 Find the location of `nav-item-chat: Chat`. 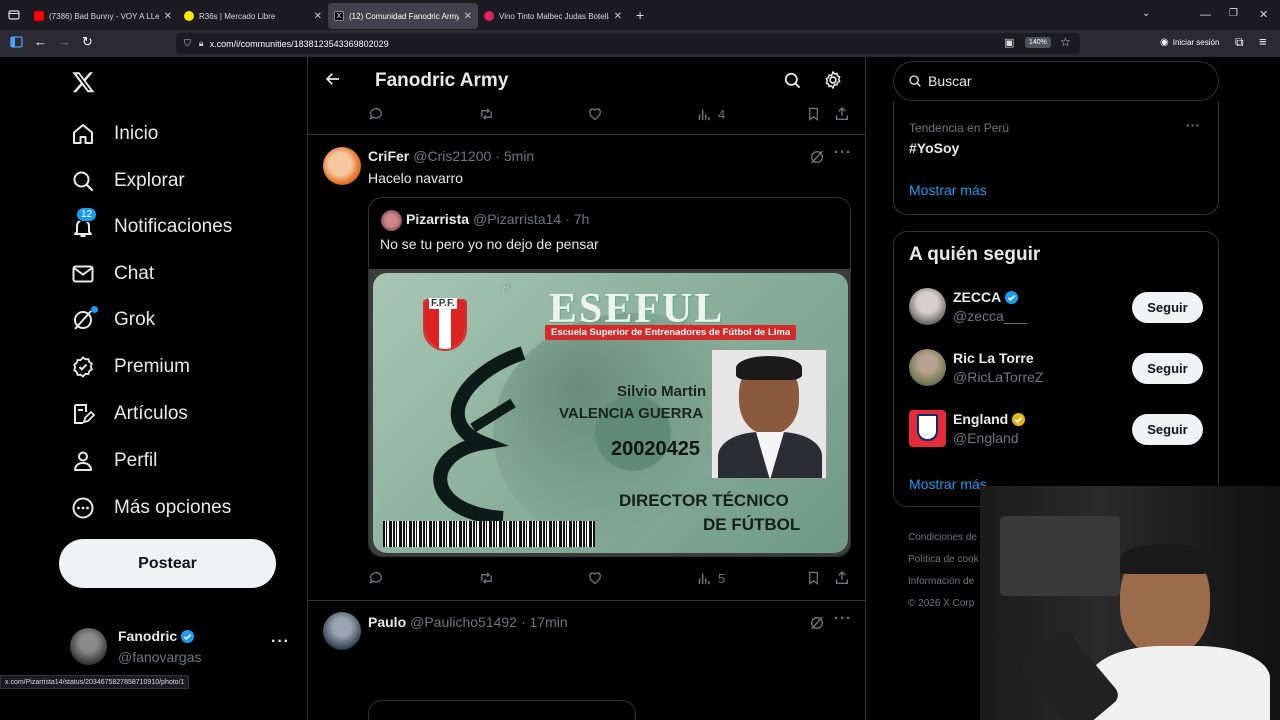

nav-item-chat: Chat is located at coordinates (112, 274).